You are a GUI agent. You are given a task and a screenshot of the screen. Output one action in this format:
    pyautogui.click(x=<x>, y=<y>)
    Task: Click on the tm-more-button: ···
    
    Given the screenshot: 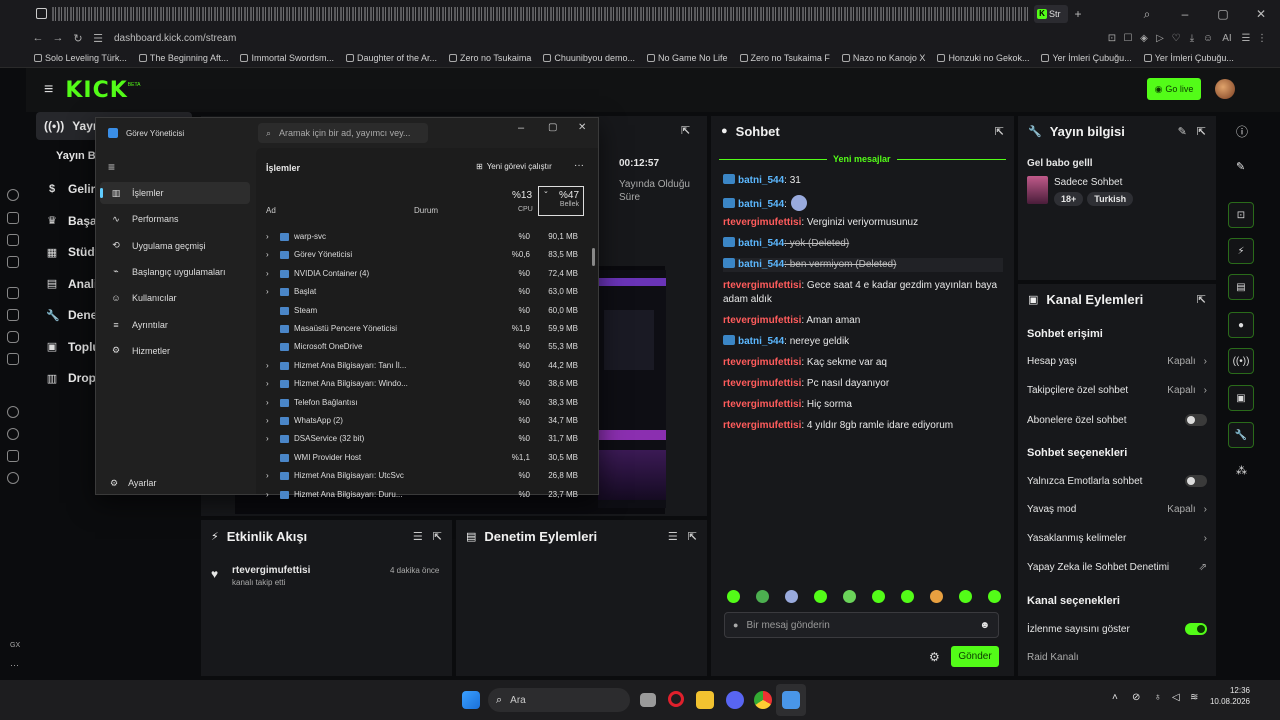 What is the action you would take?
    pyautogui.click(x=579, y=165)
    